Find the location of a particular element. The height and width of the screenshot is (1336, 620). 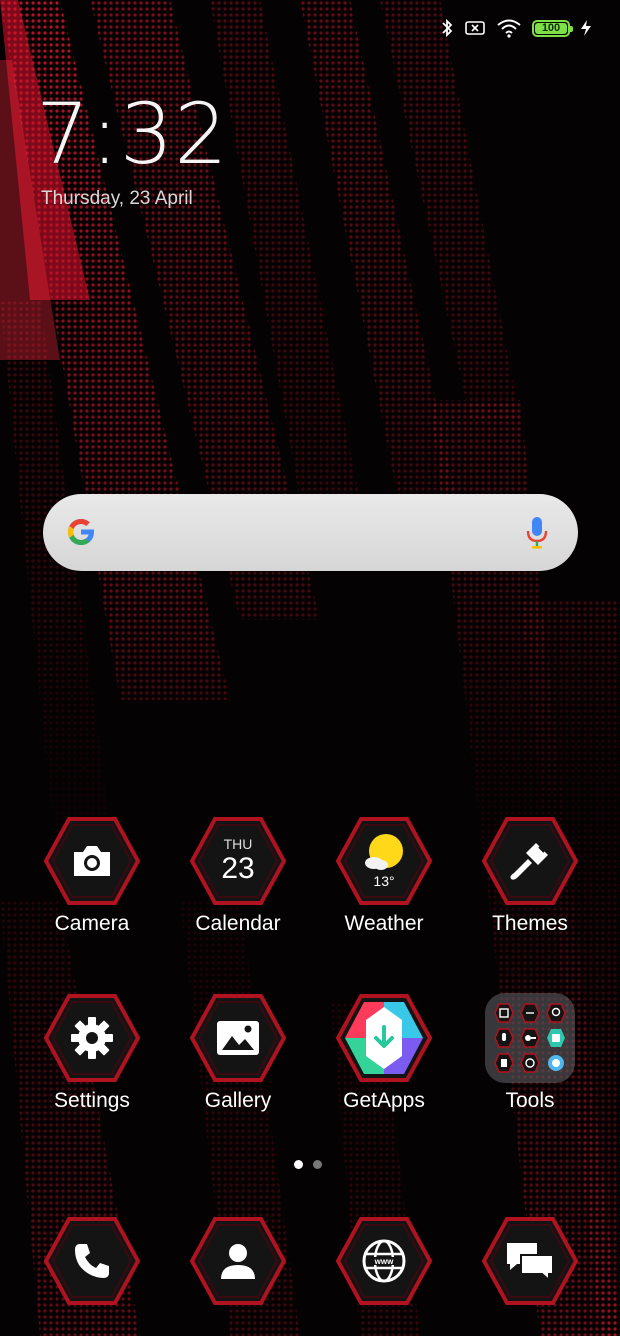

contact-person-icon is located at coordinates (238, 1261).